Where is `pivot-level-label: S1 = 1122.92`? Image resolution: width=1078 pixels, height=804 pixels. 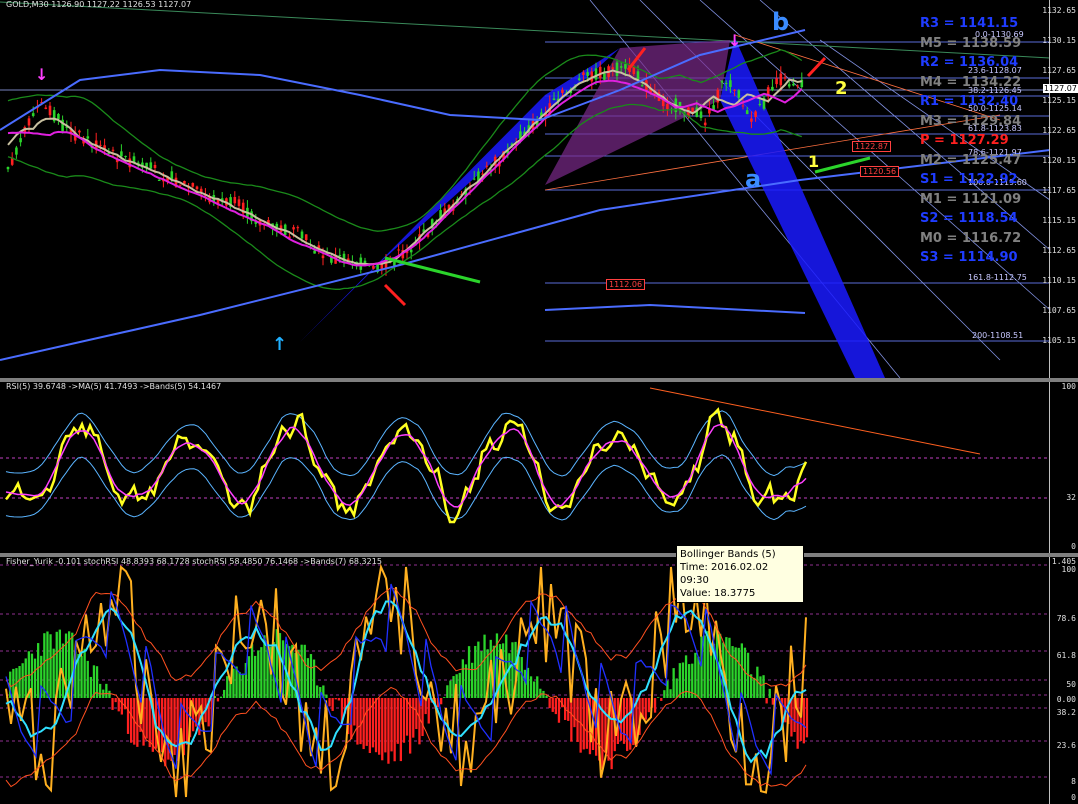 pivot-level-label: S1 = 1122.92 is located at coordinates (969, 179).